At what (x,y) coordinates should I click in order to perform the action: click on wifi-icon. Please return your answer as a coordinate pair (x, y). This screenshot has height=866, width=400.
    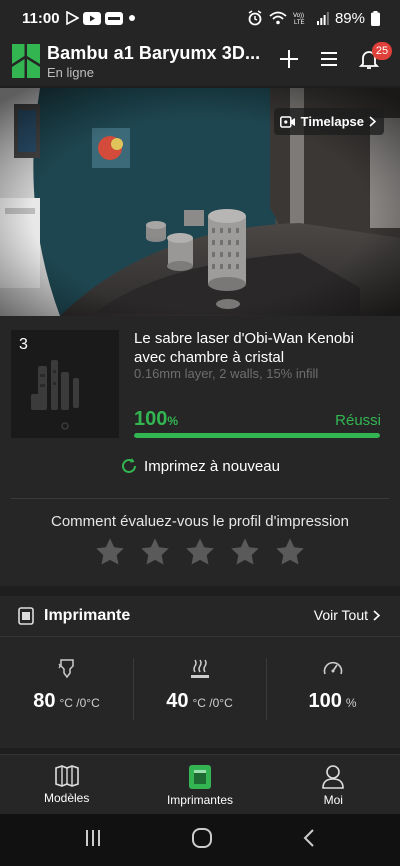
    Looking at the image, I should click on (278, 18).